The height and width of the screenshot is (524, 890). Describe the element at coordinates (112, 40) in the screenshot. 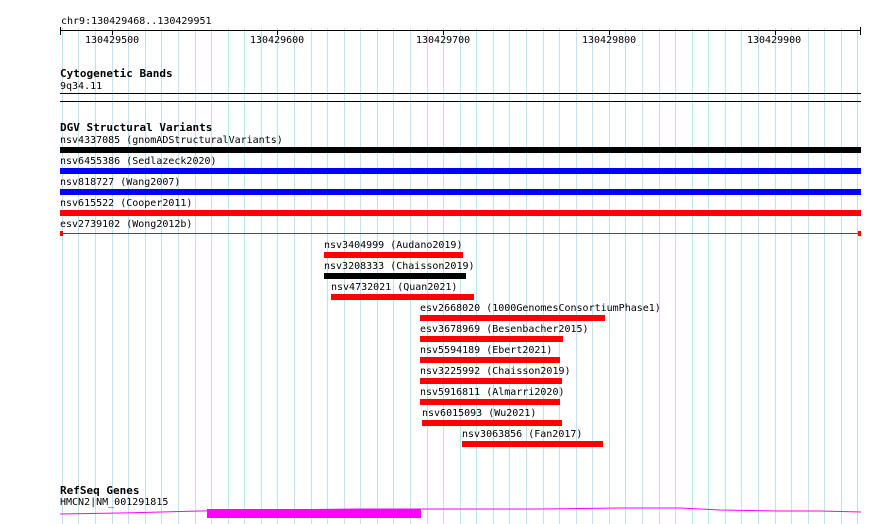

I see `ruler-tick-label: 130429500` at that location.